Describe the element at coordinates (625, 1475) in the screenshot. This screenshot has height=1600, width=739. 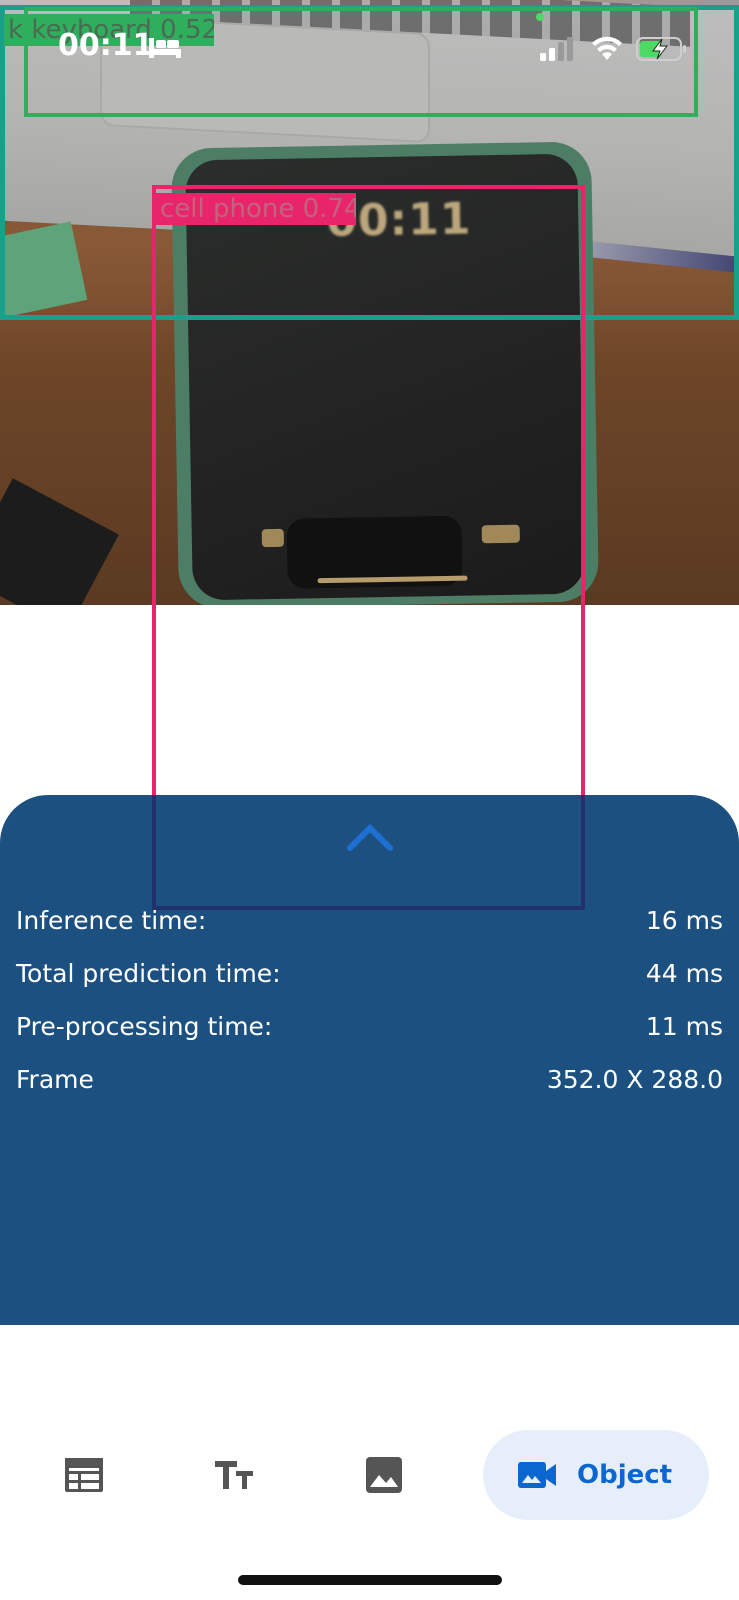
I see `nav-item-object-label: Object` at that location.